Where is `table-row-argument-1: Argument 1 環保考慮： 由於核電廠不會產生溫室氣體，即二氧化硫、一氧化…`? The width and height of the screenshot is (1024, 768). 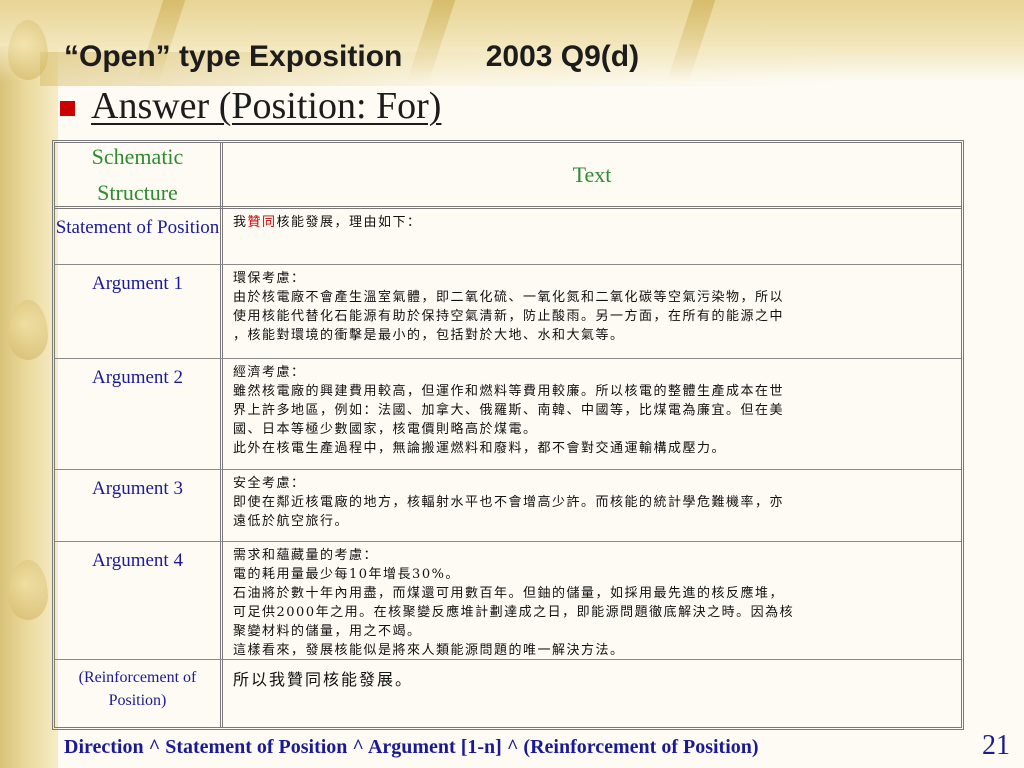
table-row-argument-1: Argument 1 環保考慮： 由於核電廠不會產生溫室氣體，即二氧化硫、一氧化… is located at coordinates (508, 312).